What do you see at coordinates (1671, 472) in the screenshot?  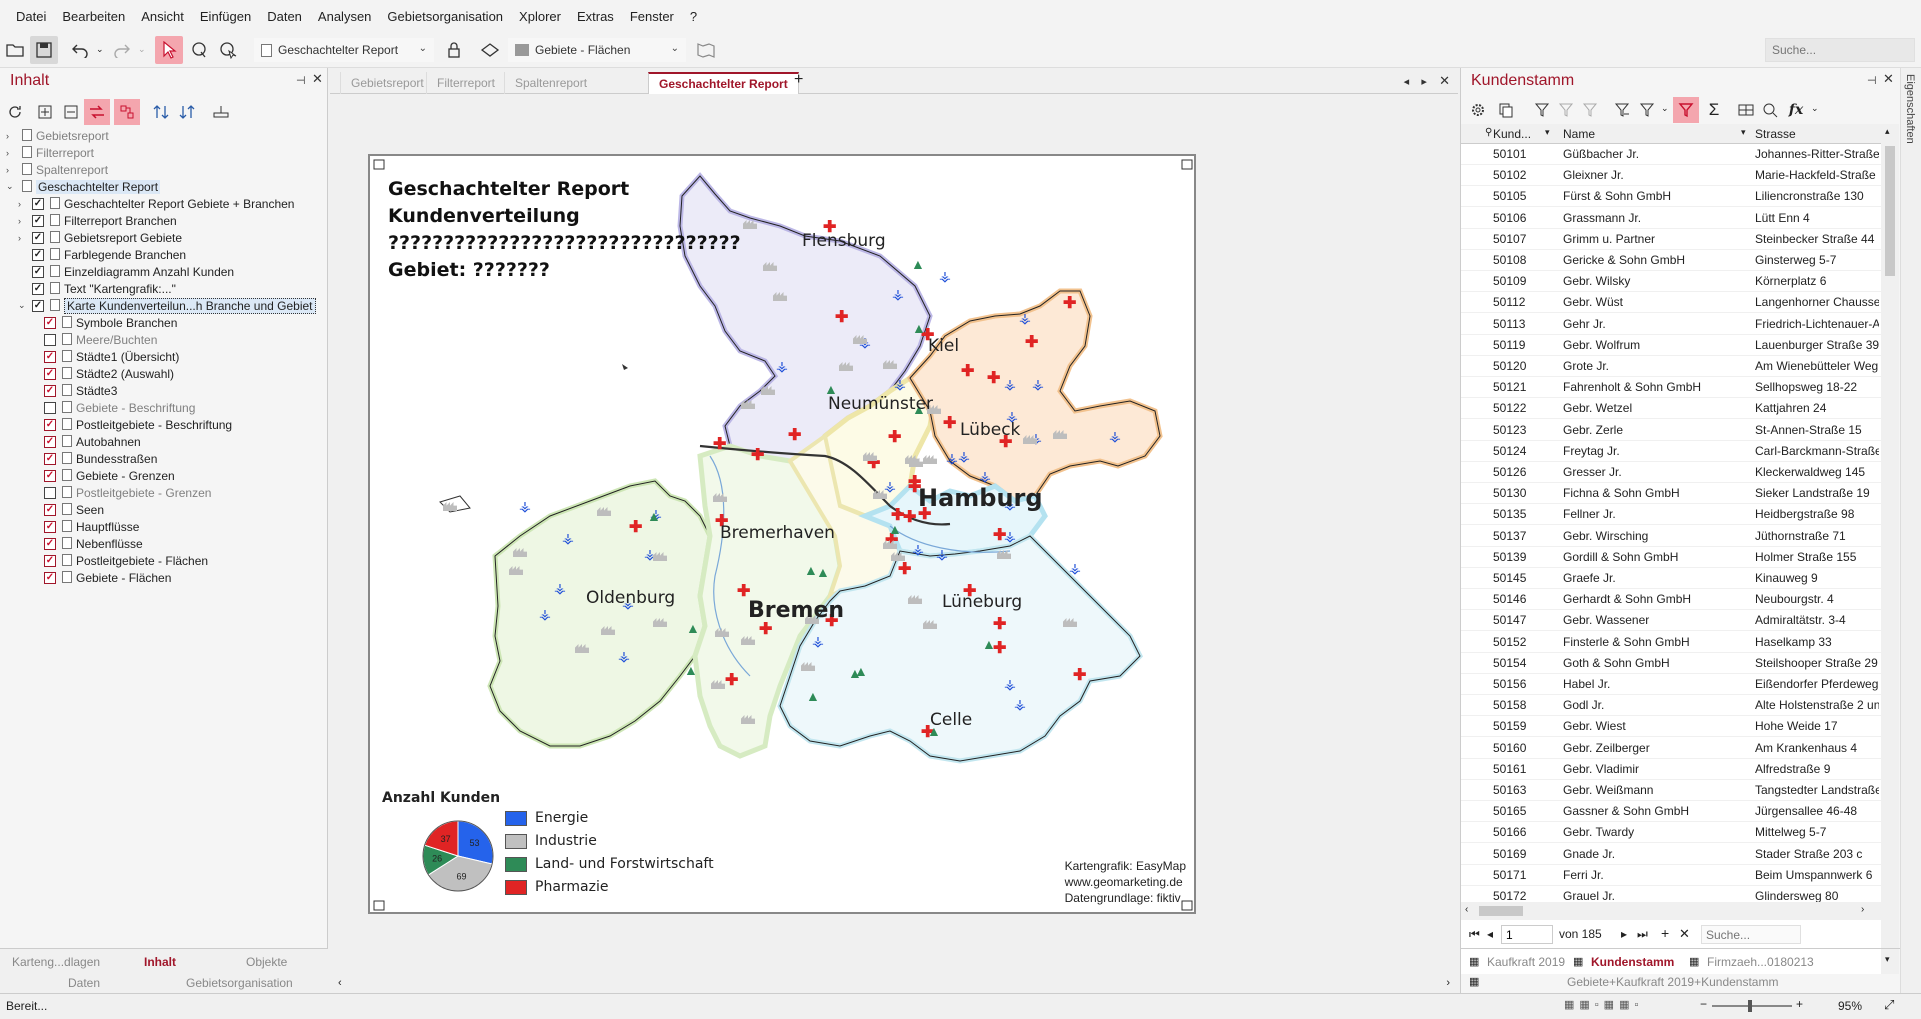 I see `table-row: 50126 Gresser Jr. Kleckerwaldweg 145` at bounding box center [1671, 472].